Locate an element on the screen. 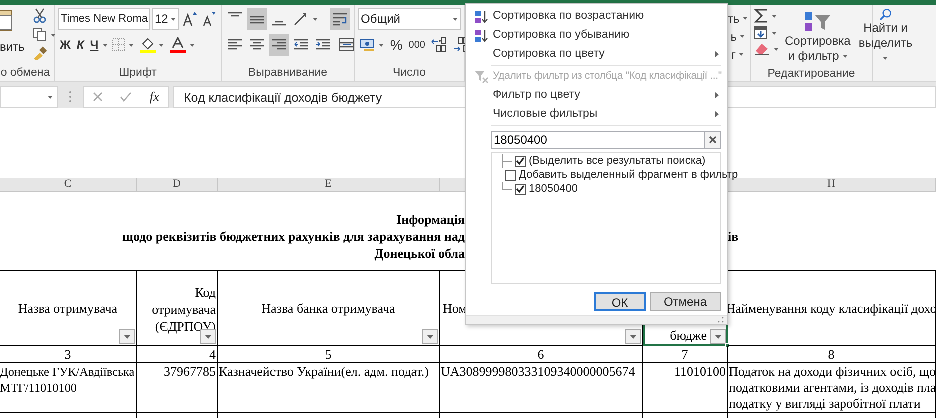 The height and width of the screenshot is (418, 936). table-cell: 4 is located at coordinates (177, 354).